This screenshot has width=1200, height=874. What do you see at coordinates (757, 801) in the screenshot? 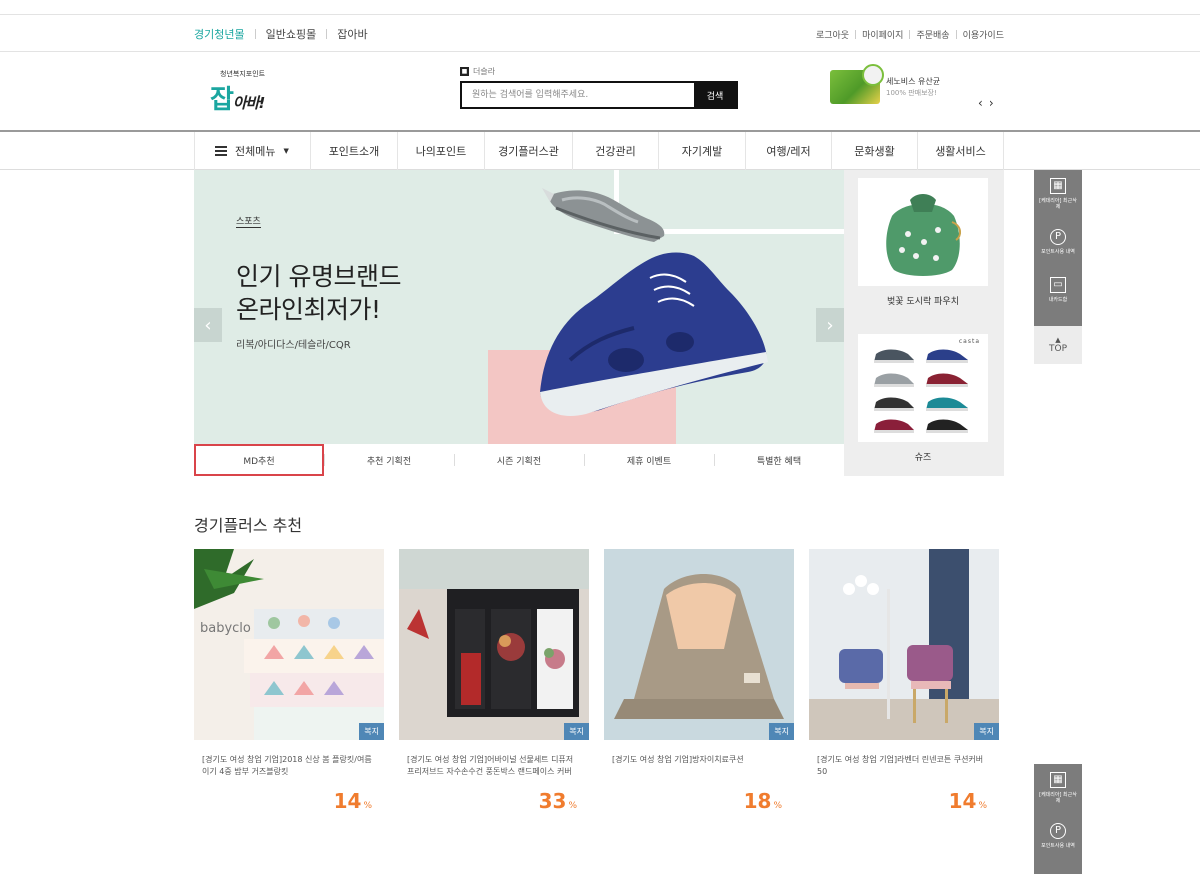
I see `discount-value: 18` at bounding box center [757, 801].